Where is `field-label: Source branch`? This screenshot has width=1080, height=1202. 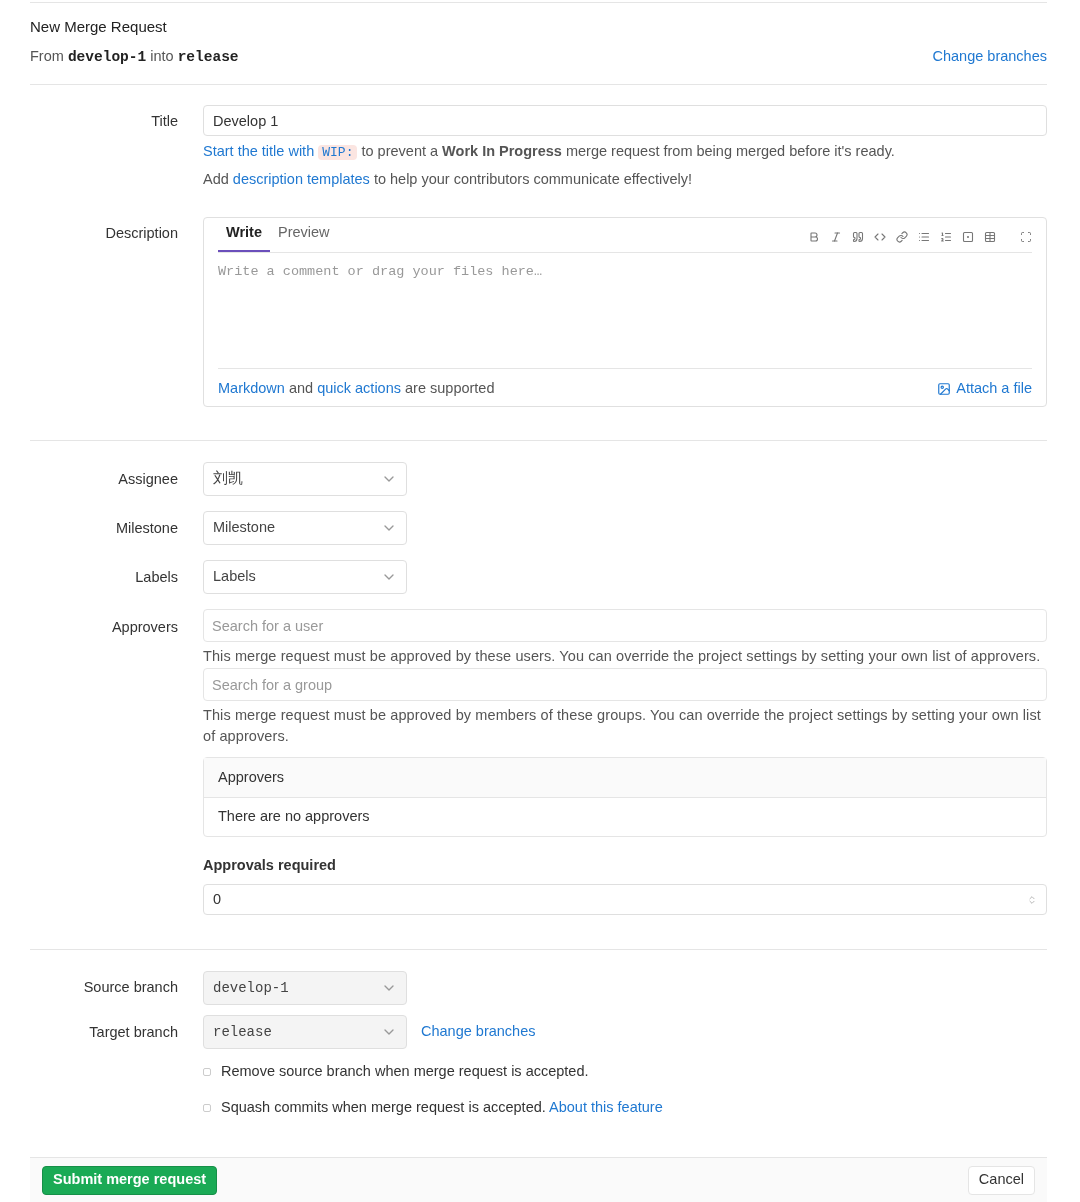 field-label: Source branch is located at coordinates (130, 987).